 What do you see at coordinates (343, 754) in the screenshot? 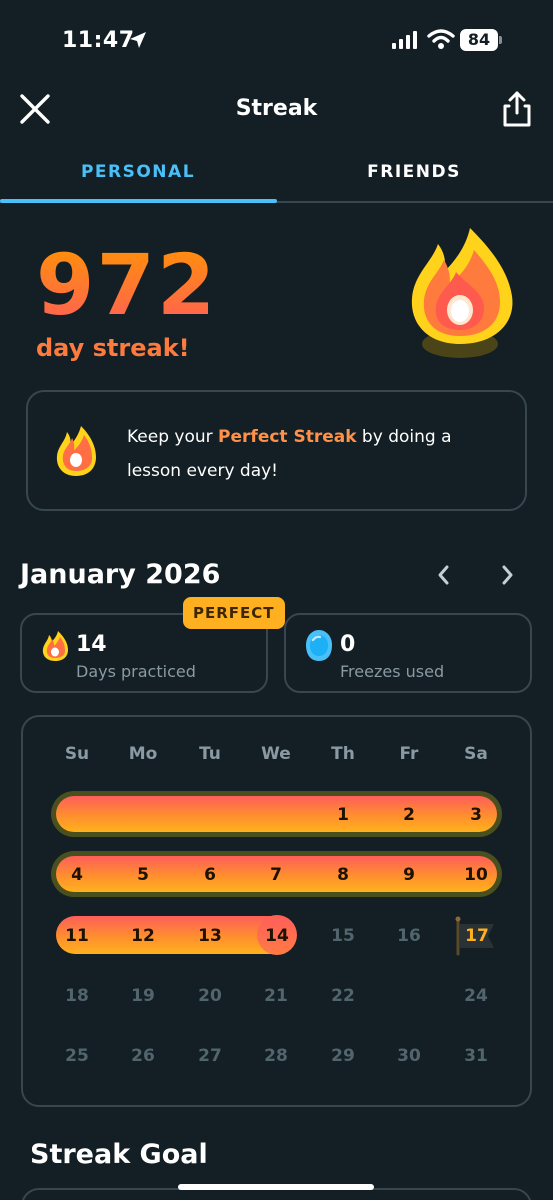
I see `weekday-label: Th` at bounding box center [343, 754].